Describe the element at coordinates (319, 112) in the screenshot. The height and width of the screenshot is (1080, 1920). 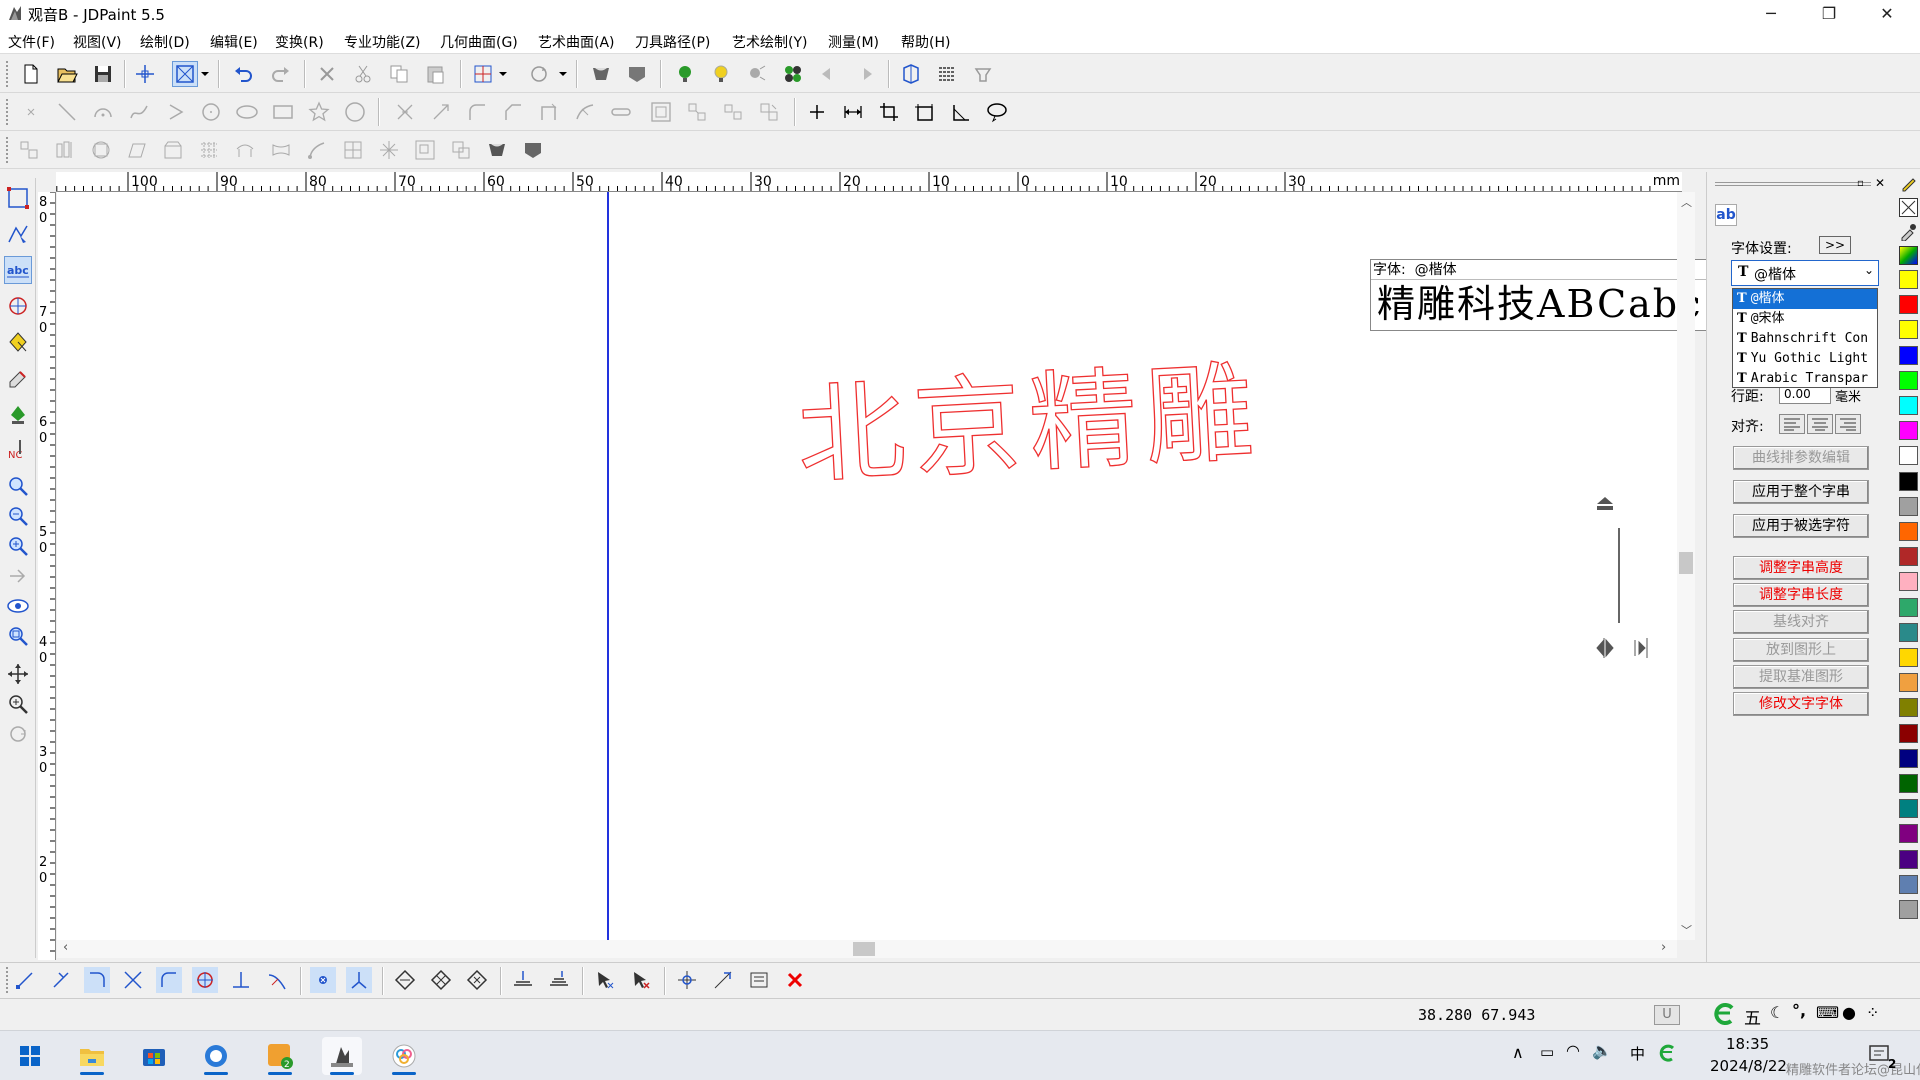
I see `star-icon` at that location.